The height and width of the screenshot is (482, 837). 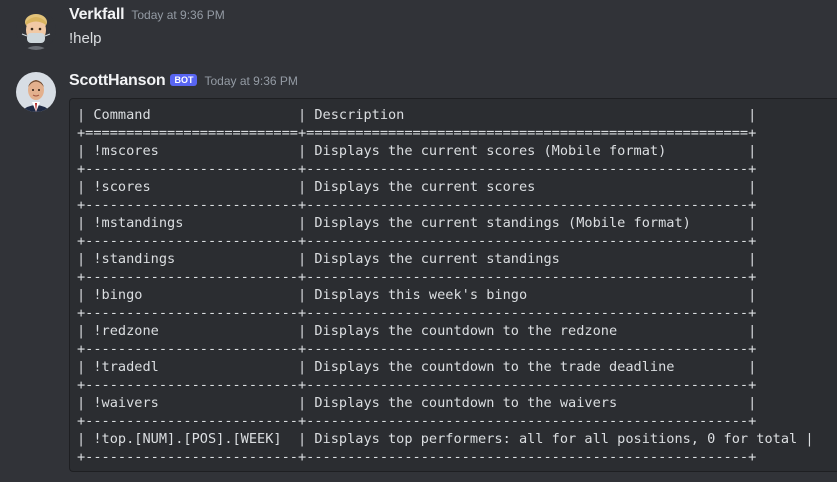 What do you see at coordinates (417, 295) in the screenshot?
I see `code-line: | !bingo | Displays this week's bingo |` at bounding box center [417, 295].